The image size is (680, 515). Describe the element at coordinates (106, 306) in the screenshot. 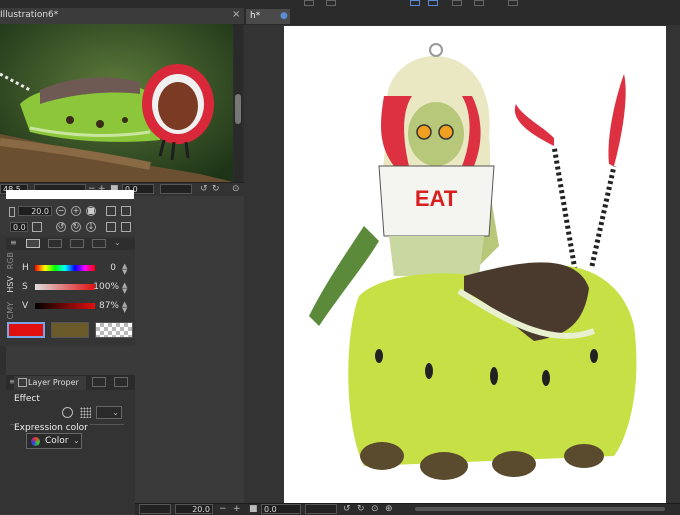

I see `v-value: 87%` at that location.